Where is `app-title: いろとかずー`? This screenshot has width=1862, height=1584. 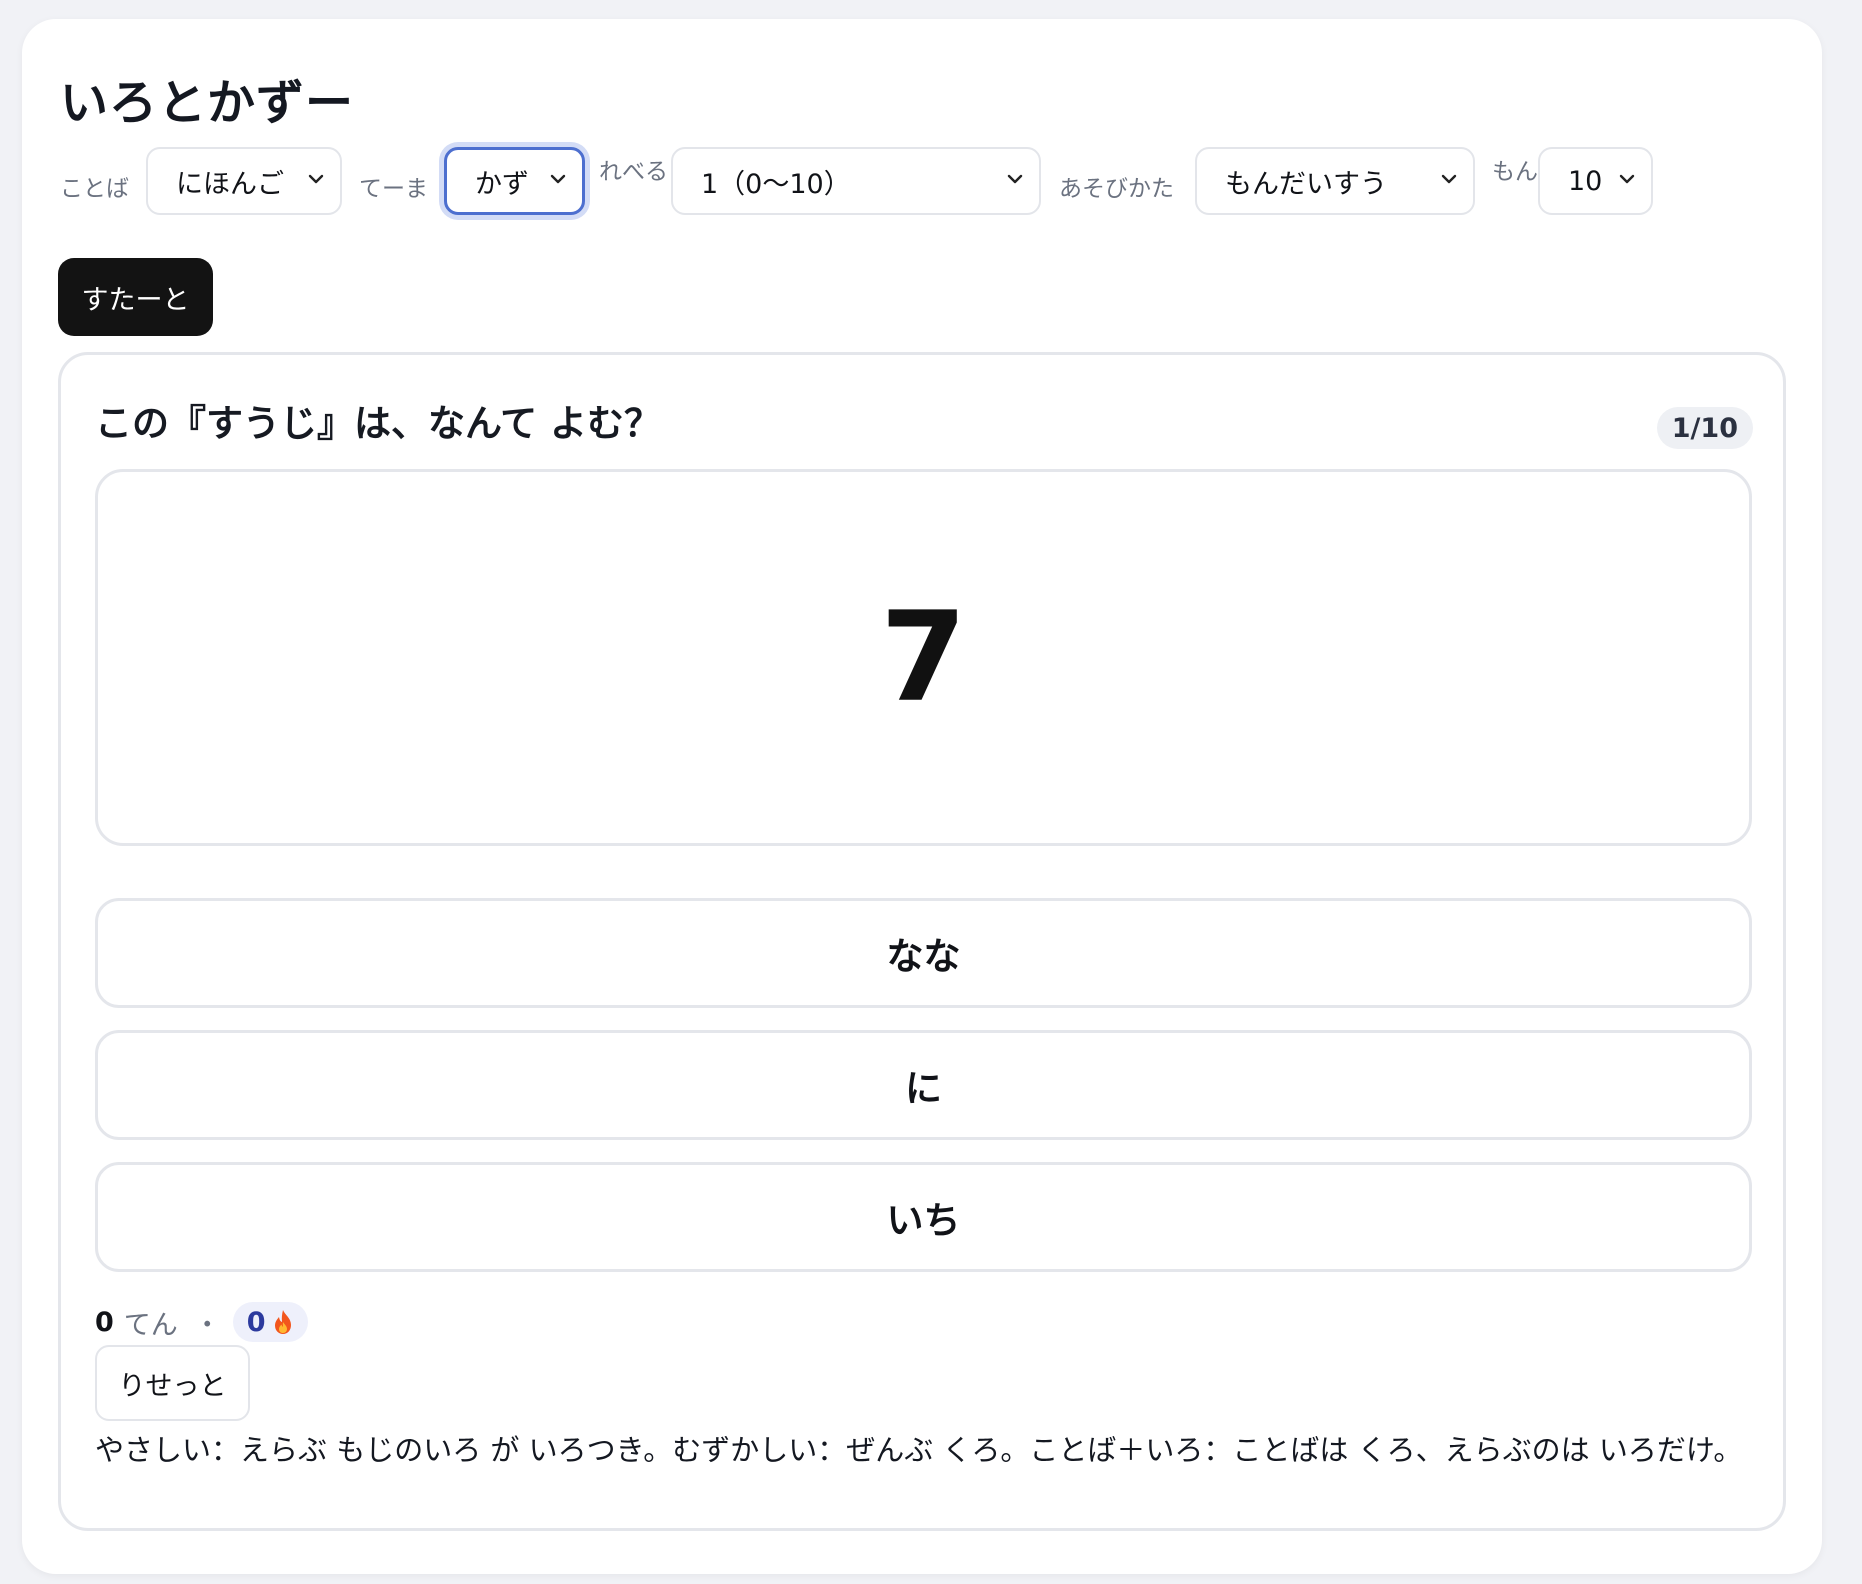
app-title: いろとかずー is located at coordinates (207, 103).